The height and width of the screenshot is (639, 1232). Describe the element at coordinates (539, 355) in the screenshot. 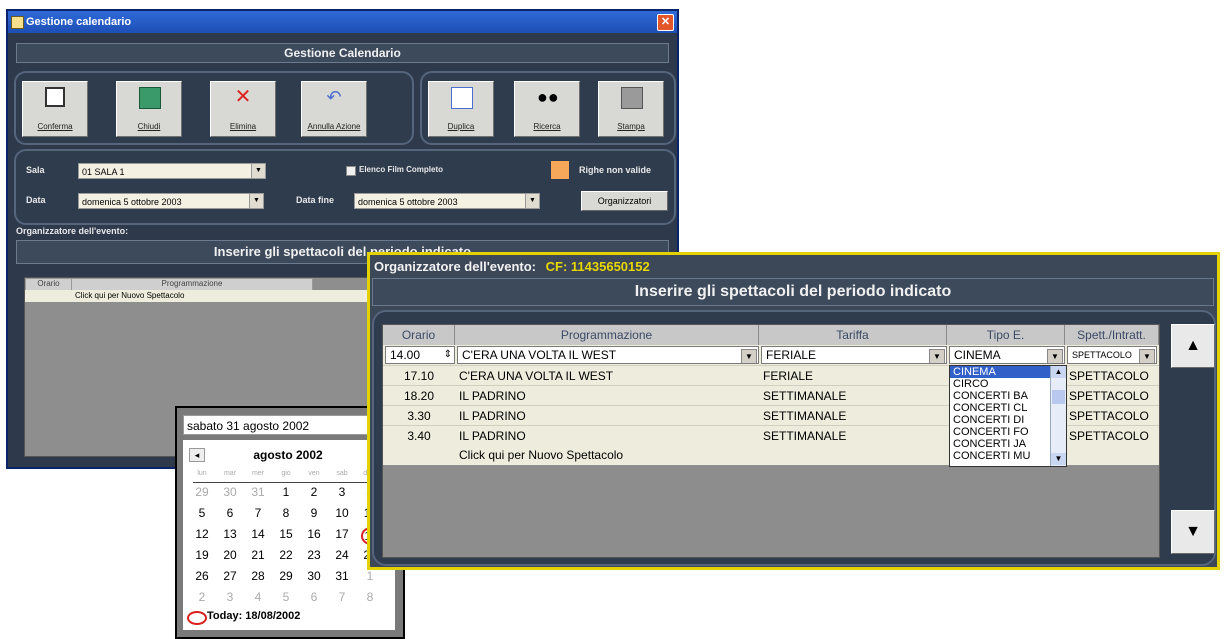

I see `programmazione-value: C'ERA UNA VOLTA IL WEST` at that location.